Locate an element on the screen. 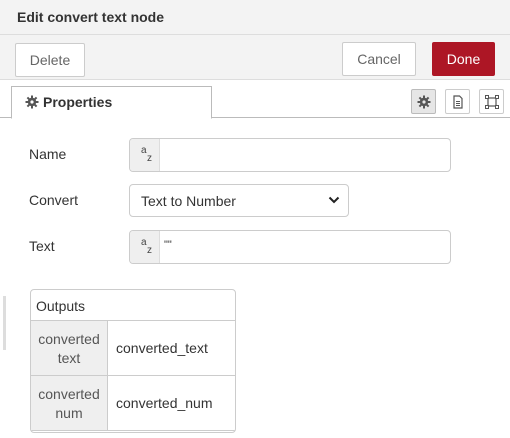 The height and width of the screenshot is (438, 510). tab-properties-label: Properties is located at coordinates (78, 102).